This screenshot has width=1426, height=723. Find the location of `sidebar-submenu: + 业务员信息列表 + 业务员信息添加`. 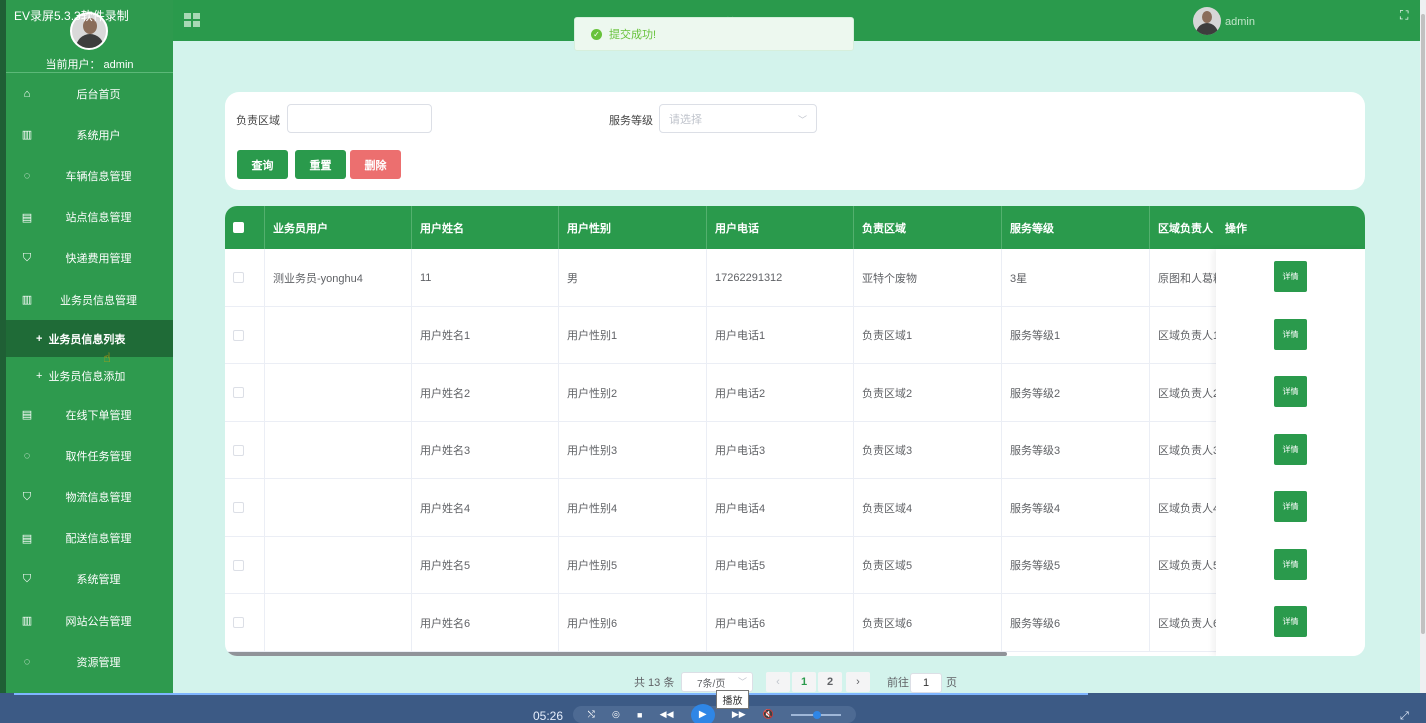

sidebar-submenu: + 业务员信息列表 + 业务员信息添加 is located at coordinates (89, 357).